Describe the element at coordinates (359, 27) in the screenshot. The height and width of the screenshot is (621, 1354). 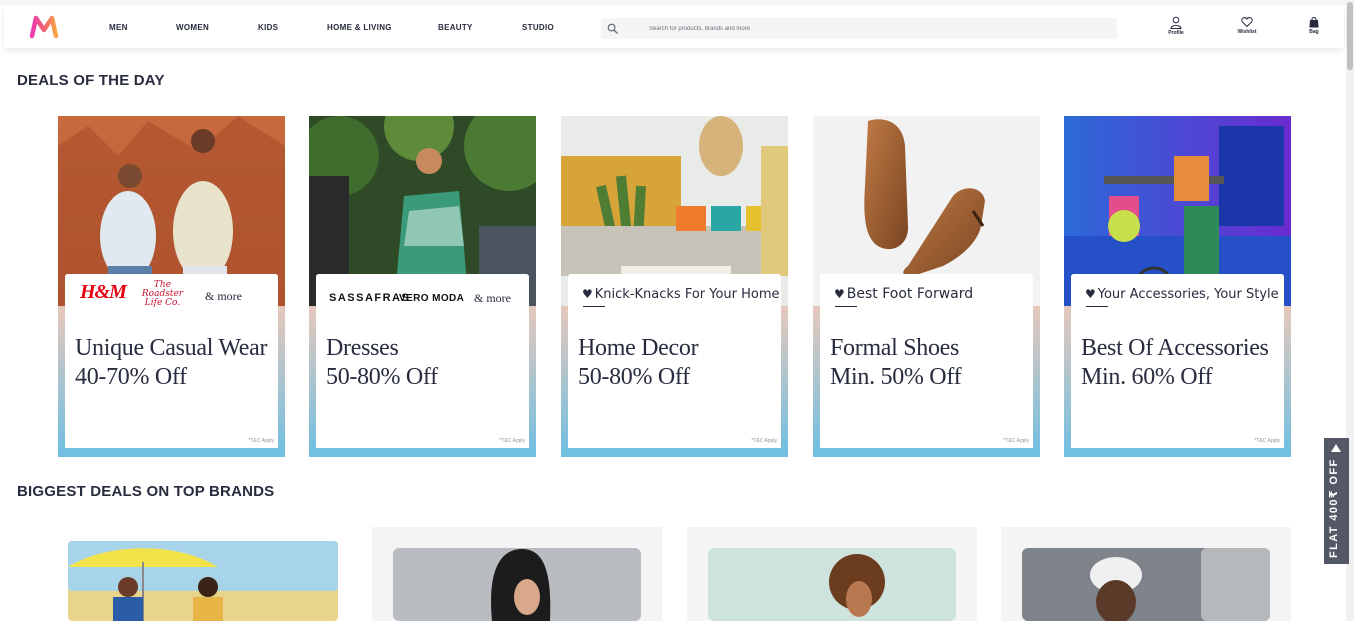
I see `nav-home-living: HOME & LIVING` at that location.